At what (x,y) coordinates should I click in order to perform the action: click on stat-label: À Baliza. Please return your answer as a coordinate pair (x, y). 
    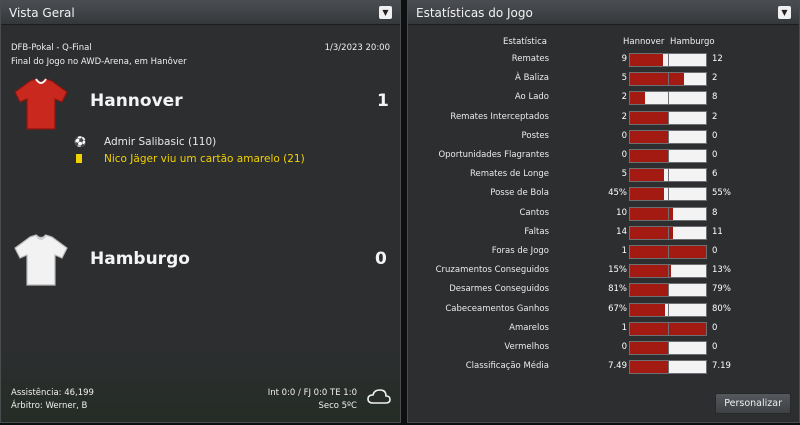
    Looking at the image, I should click on (532, 78).